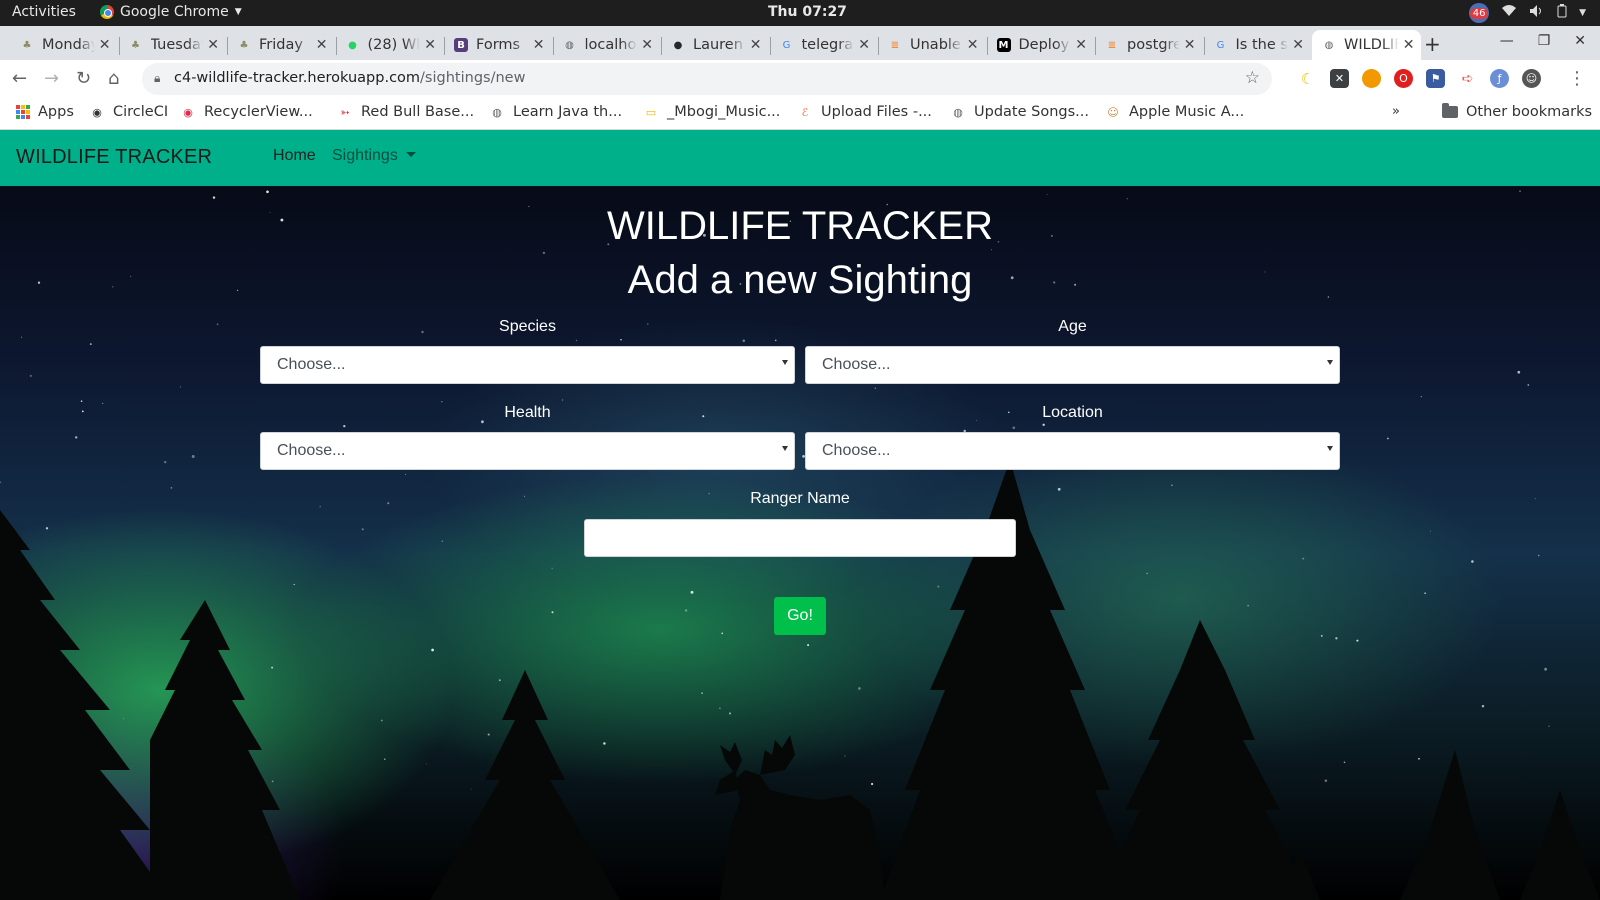 This screenshot has height=900, width=1600. I want to click on browser-tab: ♣ Monday ✕, so click(63, 45).